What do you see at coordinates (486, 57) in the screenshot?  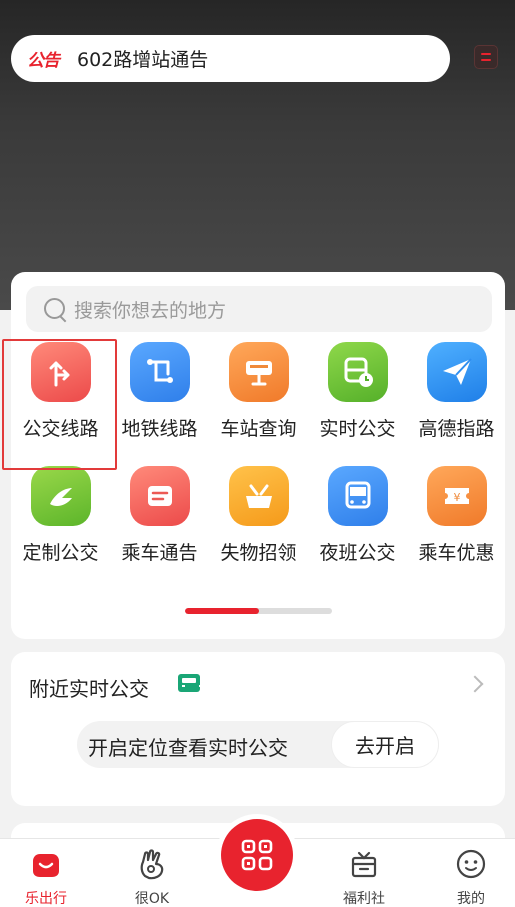 I see `menu-icon` at bounding box center [486, 57].